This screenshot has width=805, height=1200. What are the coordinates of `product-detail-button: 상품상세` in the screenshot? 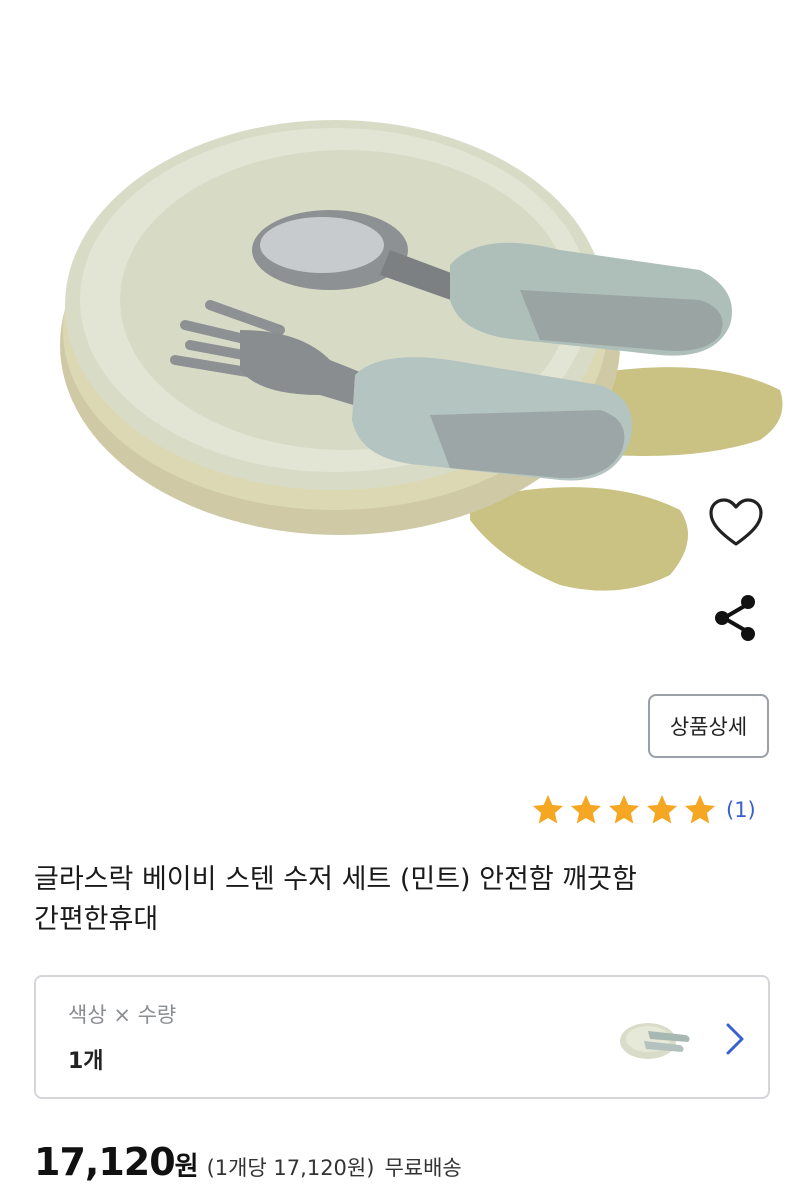 It's located at (708, 726).